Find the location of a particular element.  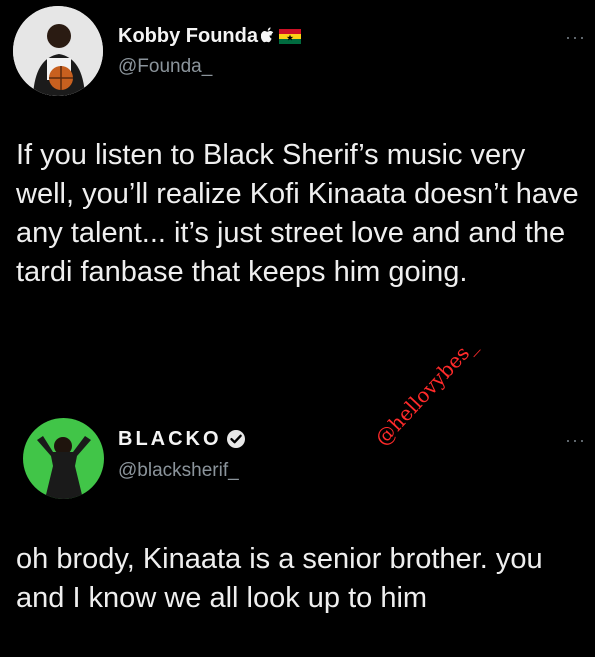

verified-badge-icon is located at coordinates (235, 439).